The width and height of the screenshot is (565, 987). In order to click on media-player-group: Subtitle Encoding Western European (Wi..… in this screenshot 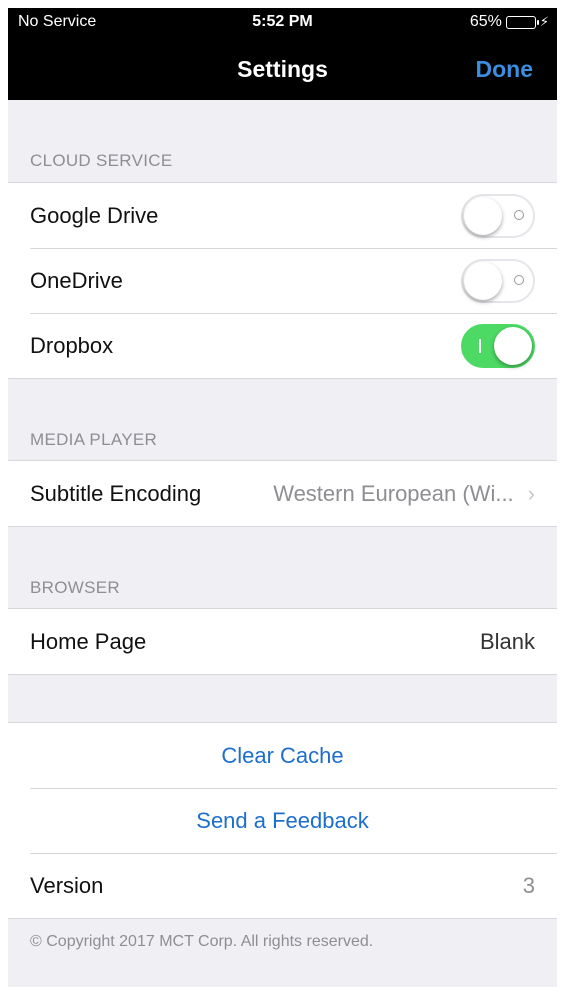, I will do `click(282, 493)`.